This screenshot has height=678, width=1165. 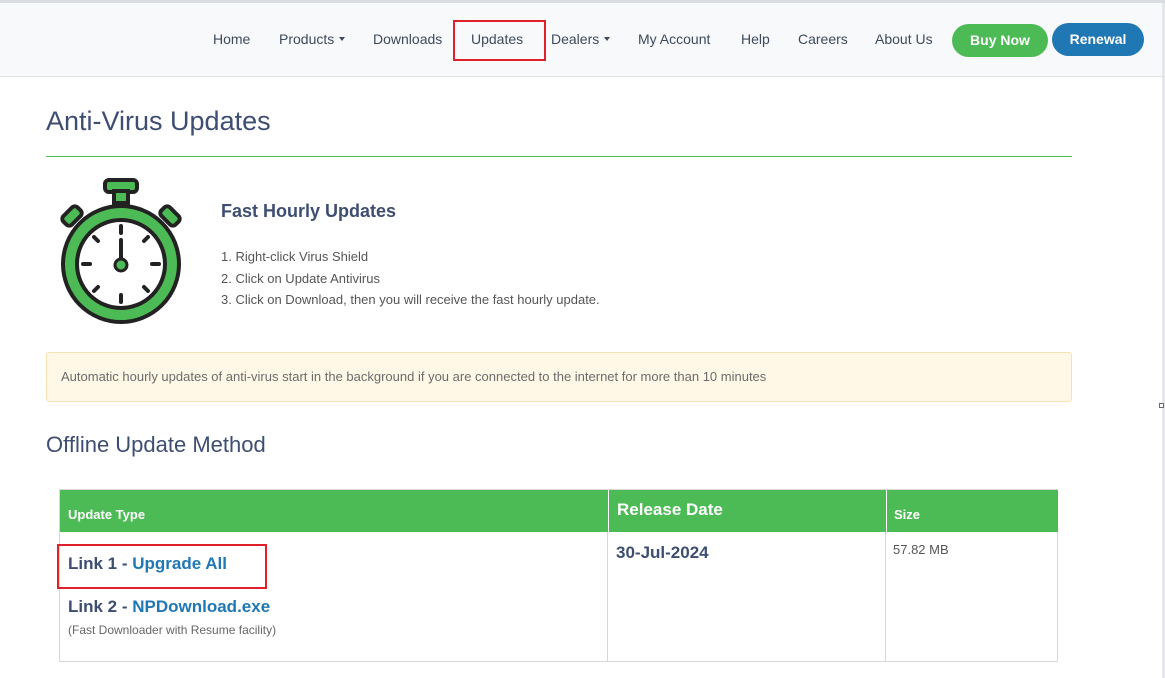 I want to click on link-2-row: Link 2 - NPDownload.exe, so click(x=169, y=607).